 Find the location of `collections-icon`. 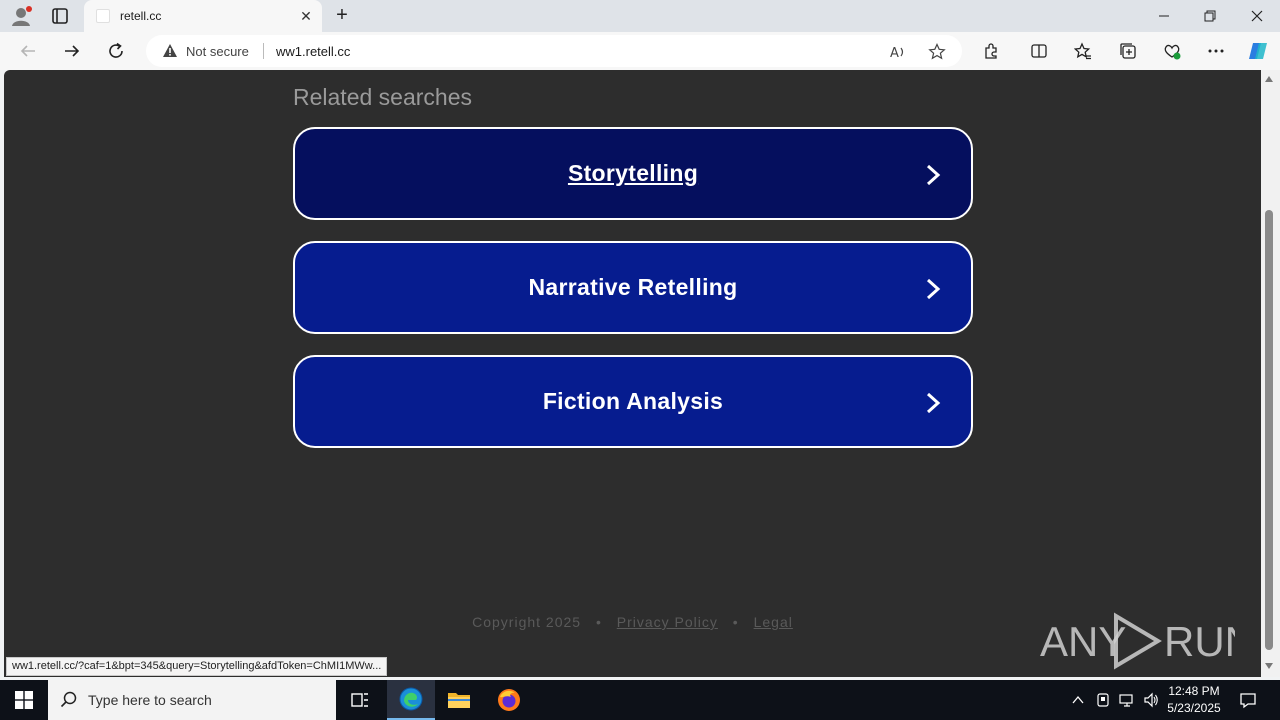

collections-icon is located at coordinates (1128, 51).